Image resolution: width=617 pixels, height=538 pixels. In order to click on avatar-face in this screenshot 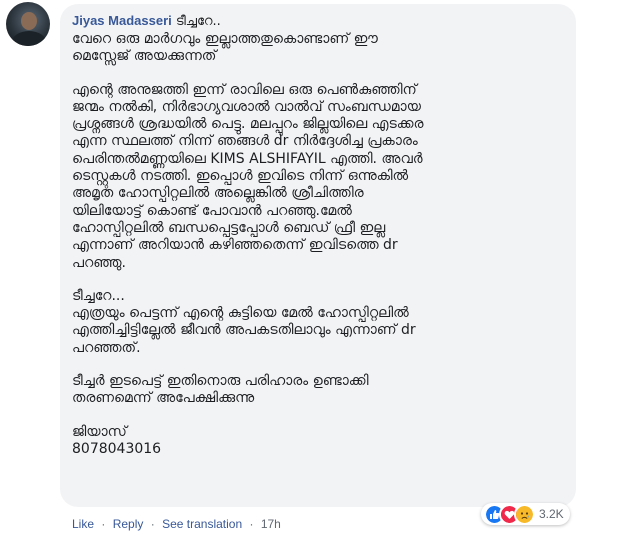, I will do `click(29, 21)`.